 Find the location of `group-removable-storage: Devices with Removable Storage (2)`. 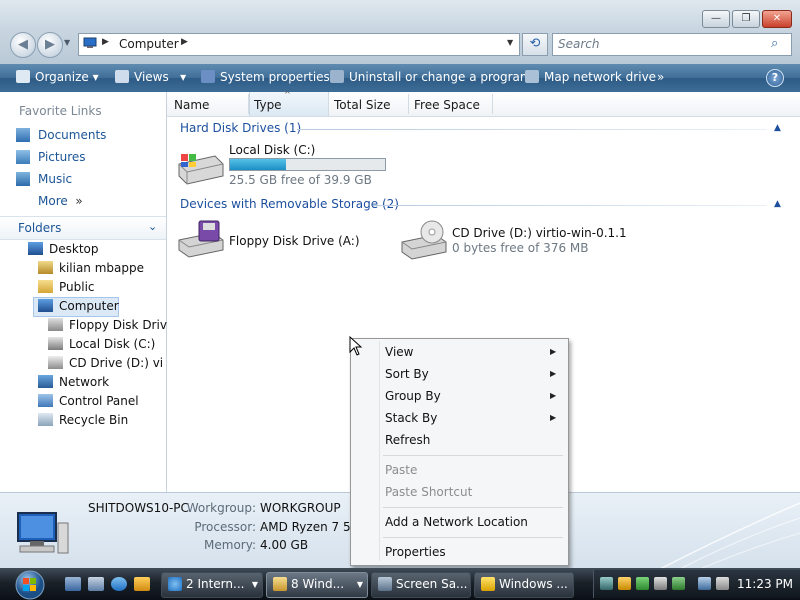

group-removable-storage: Devices with Removable Storage (2) is located at coordinates (289, 204).